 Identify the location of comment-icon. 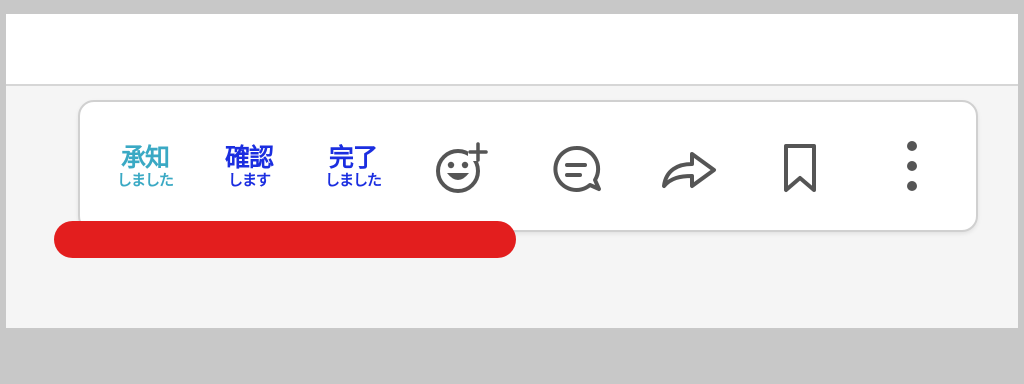
(577, 168).